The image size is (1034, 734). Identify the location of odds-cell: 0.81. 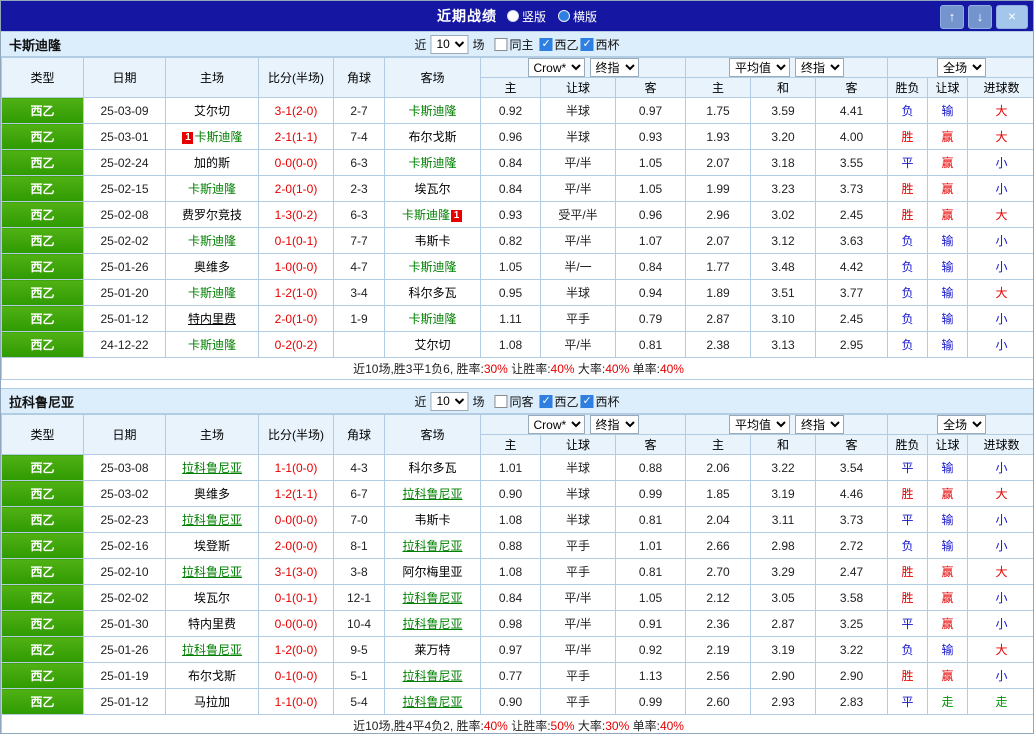
(650, 344).